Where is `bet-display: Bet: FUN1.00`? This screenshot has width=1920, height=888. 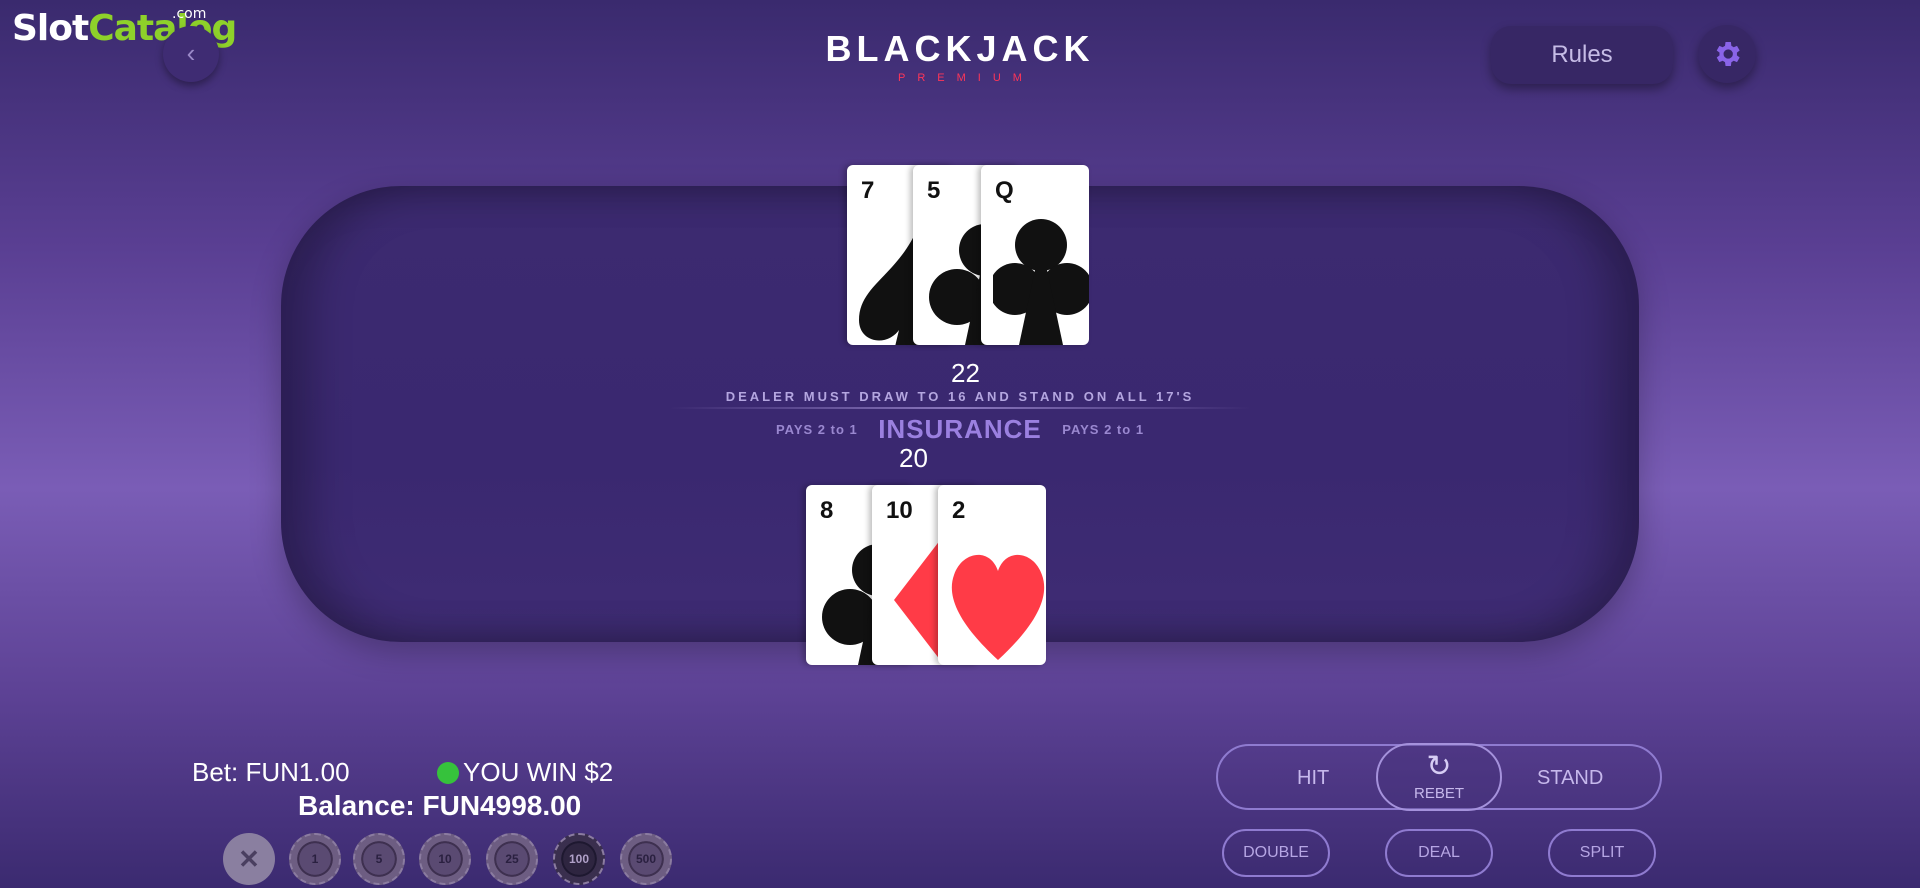
bet-display: Bet: FUN1.00 is located at coordinates (271, 772).